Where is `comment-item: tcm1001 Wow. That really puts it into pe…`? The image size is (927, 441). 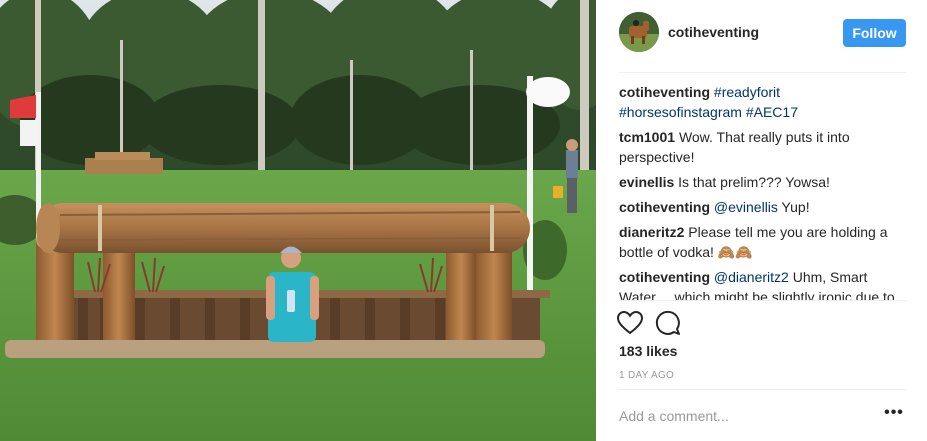 comment-item: tcm1001 Wow. That really puts it into pe… is located at coordinates (762, 147).